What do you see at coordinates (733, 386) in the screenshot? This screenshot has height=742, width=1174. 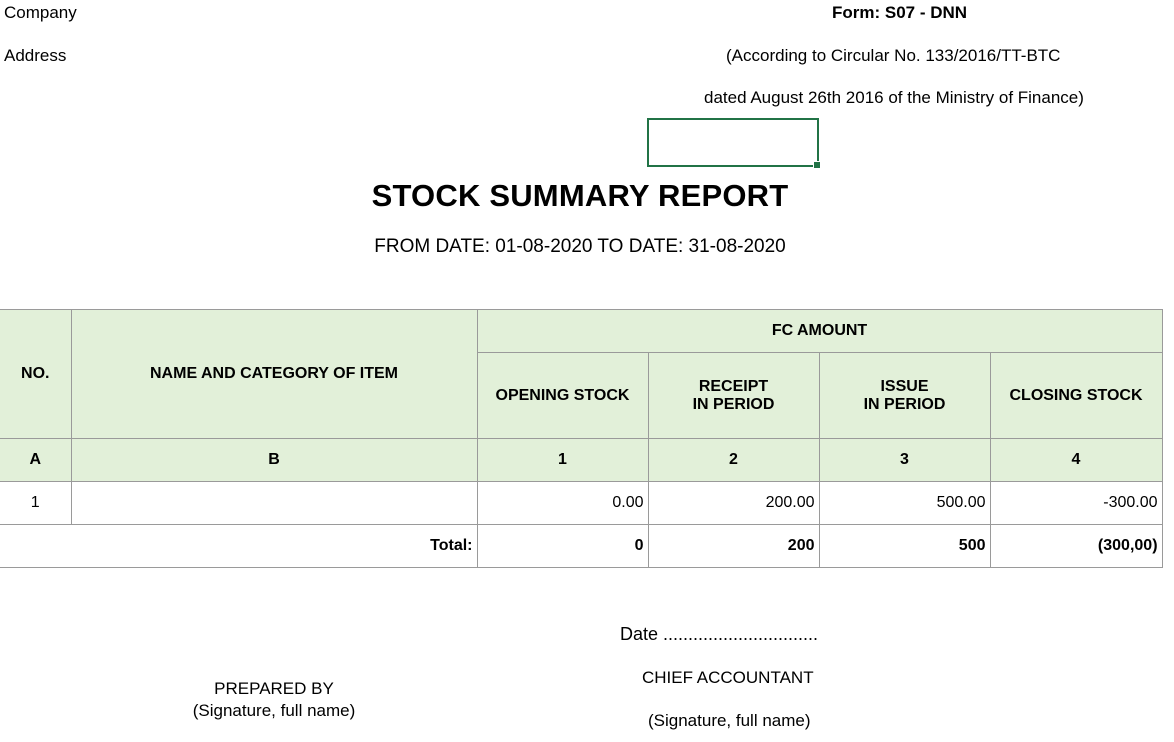 I see `header-receipt-line1: RECEIPT` at bounding box center [733, 386].